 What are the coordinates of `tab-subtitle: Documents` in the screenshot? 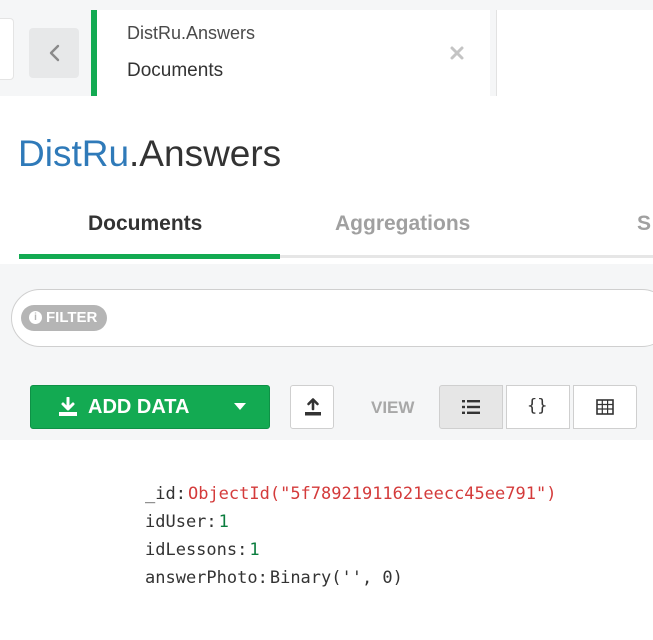 It's located at (175, 70).